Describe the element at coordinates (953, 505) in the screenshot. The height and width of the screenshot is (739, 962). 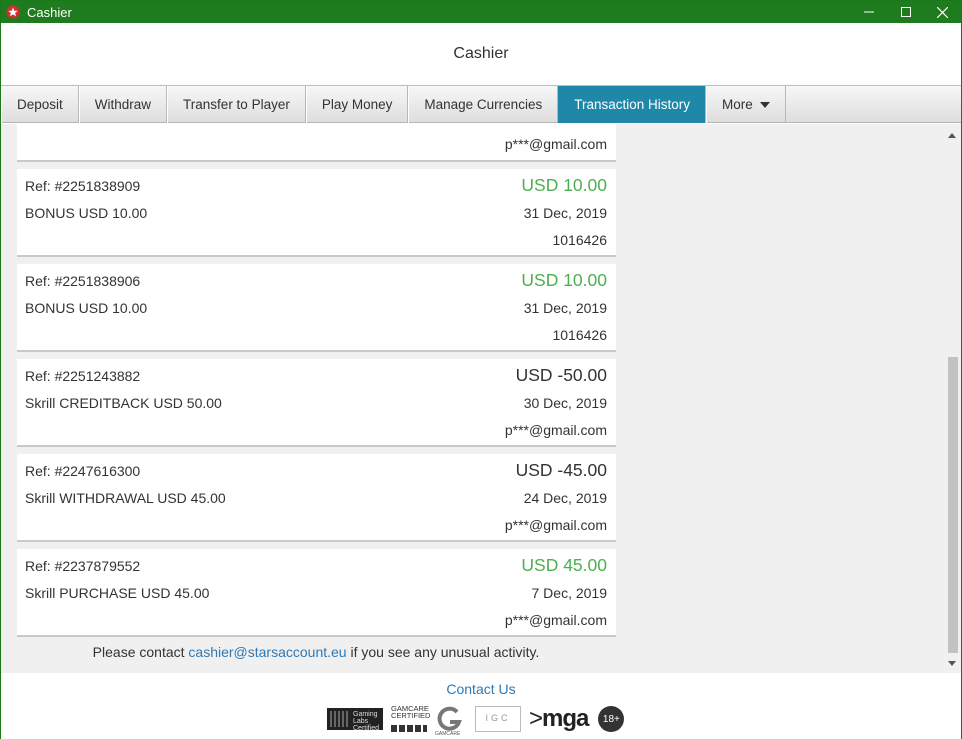
I see `scrollbar-thumb` at that location.